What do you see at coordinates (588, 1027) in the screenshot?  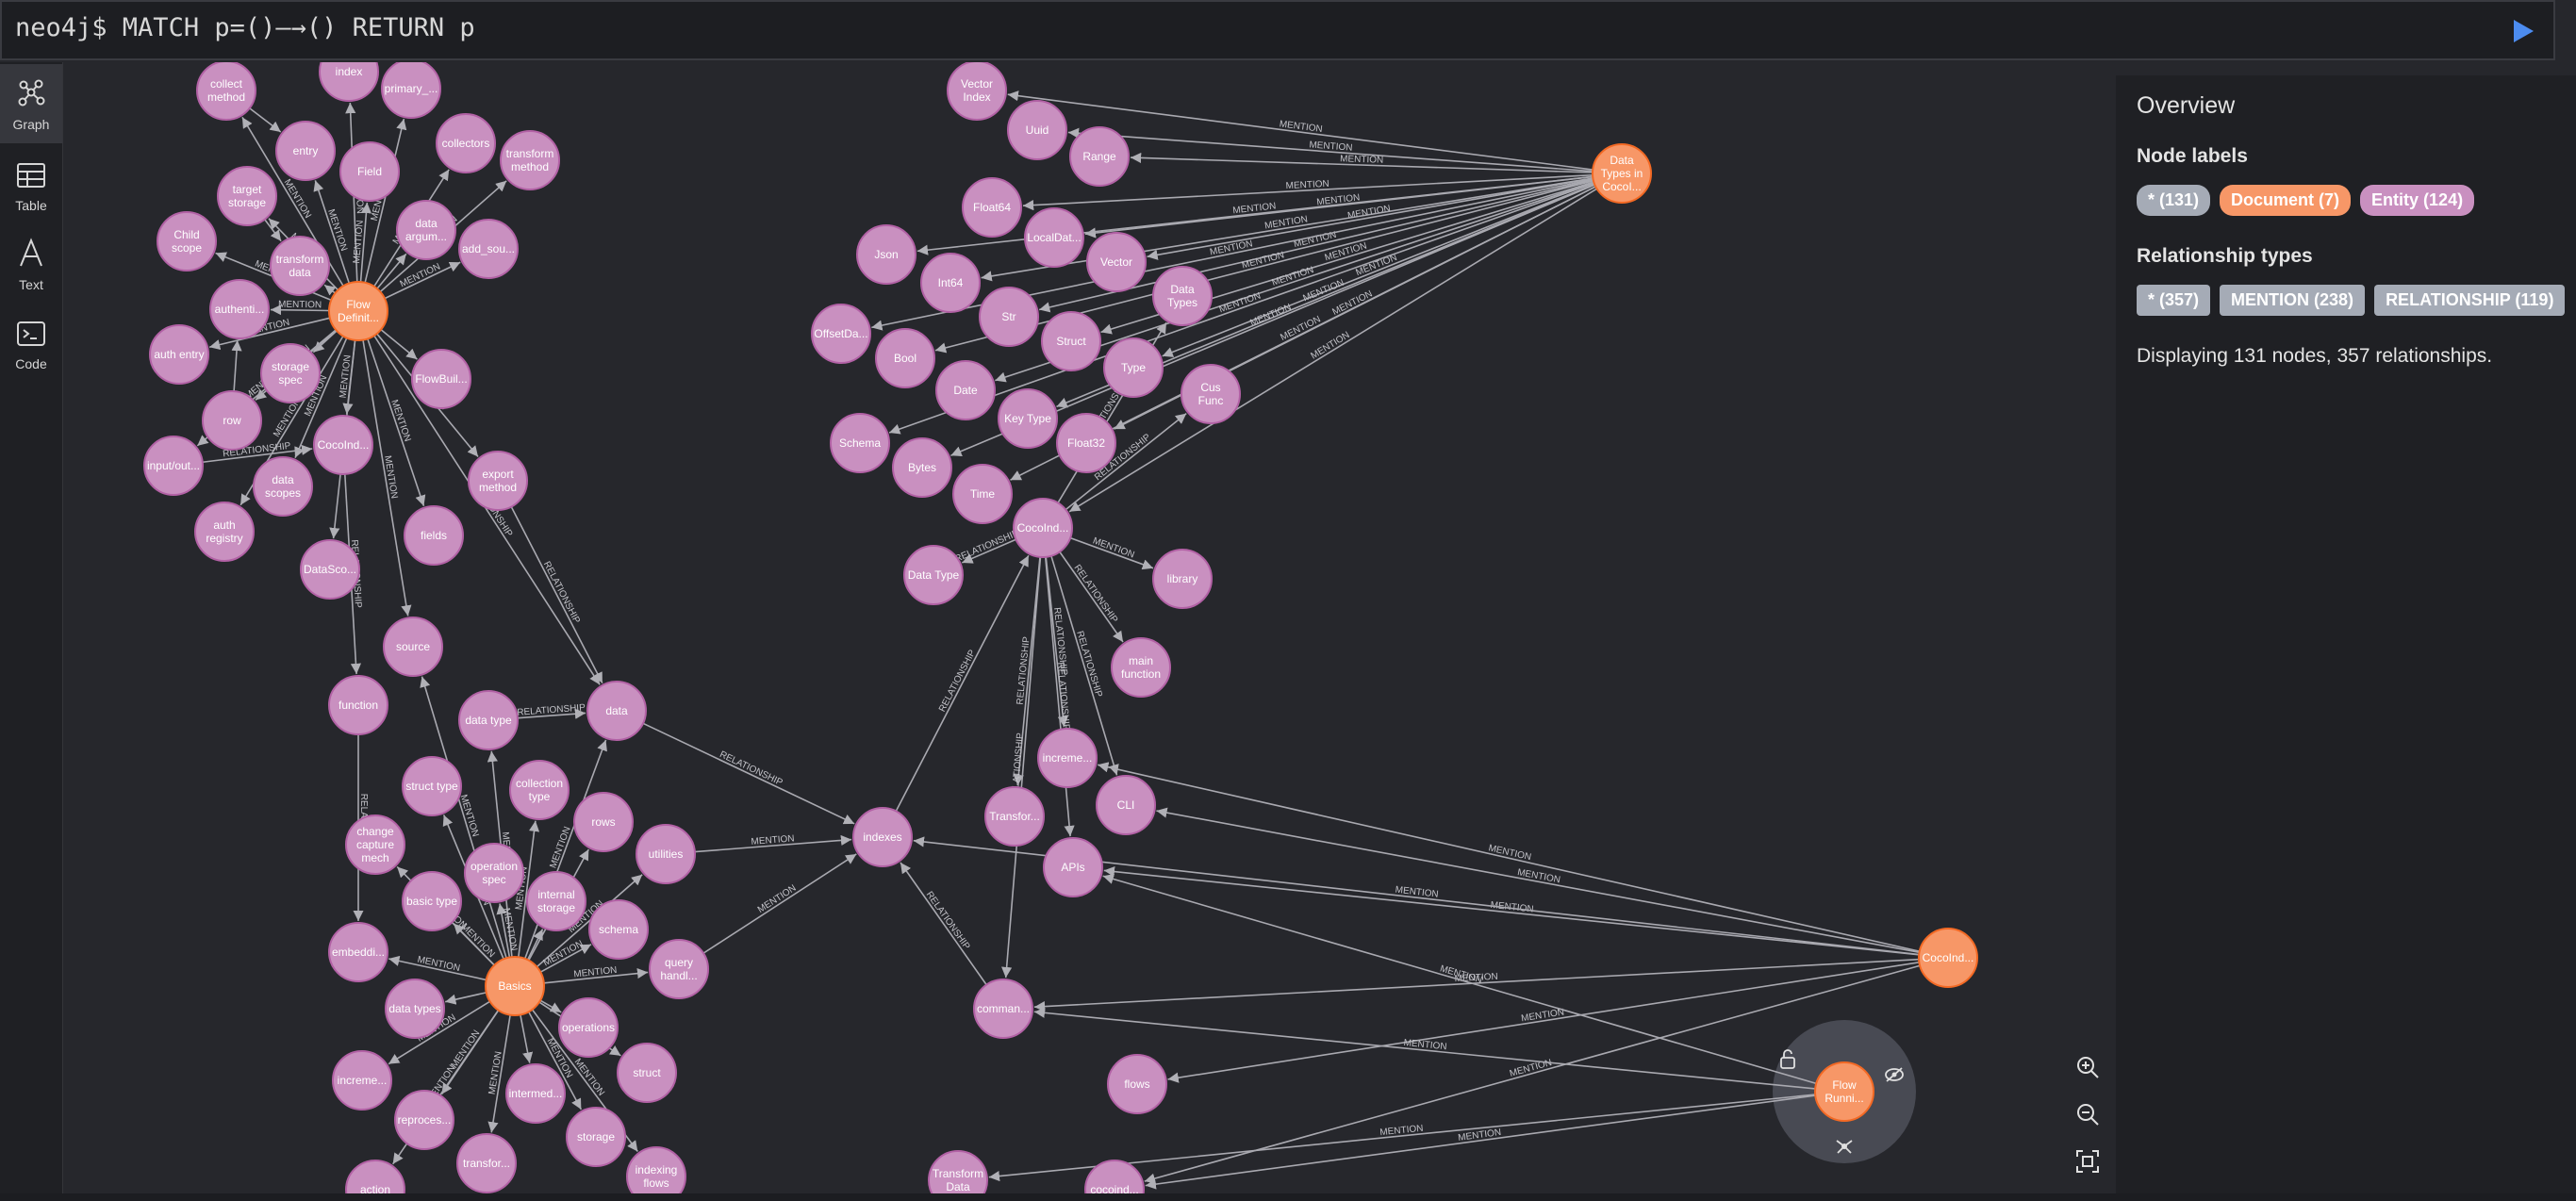 I see `entity-node: operations` at bounding box center [588, 1027].